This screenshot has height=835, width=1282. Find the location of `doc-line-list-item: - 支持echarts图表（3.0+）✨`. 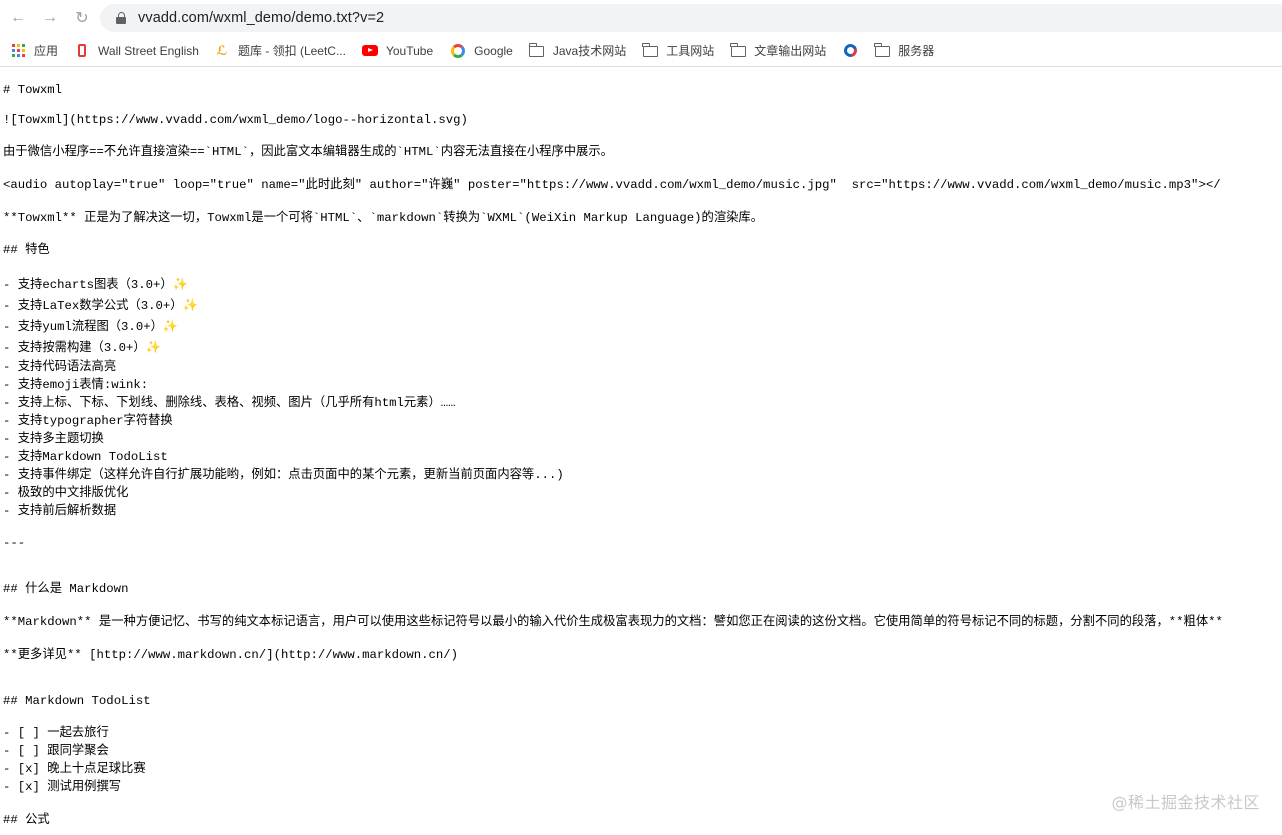

doc-line-list-item: - 支持echarts图表（3.0+）✨ is located at coordinates (96, 285).